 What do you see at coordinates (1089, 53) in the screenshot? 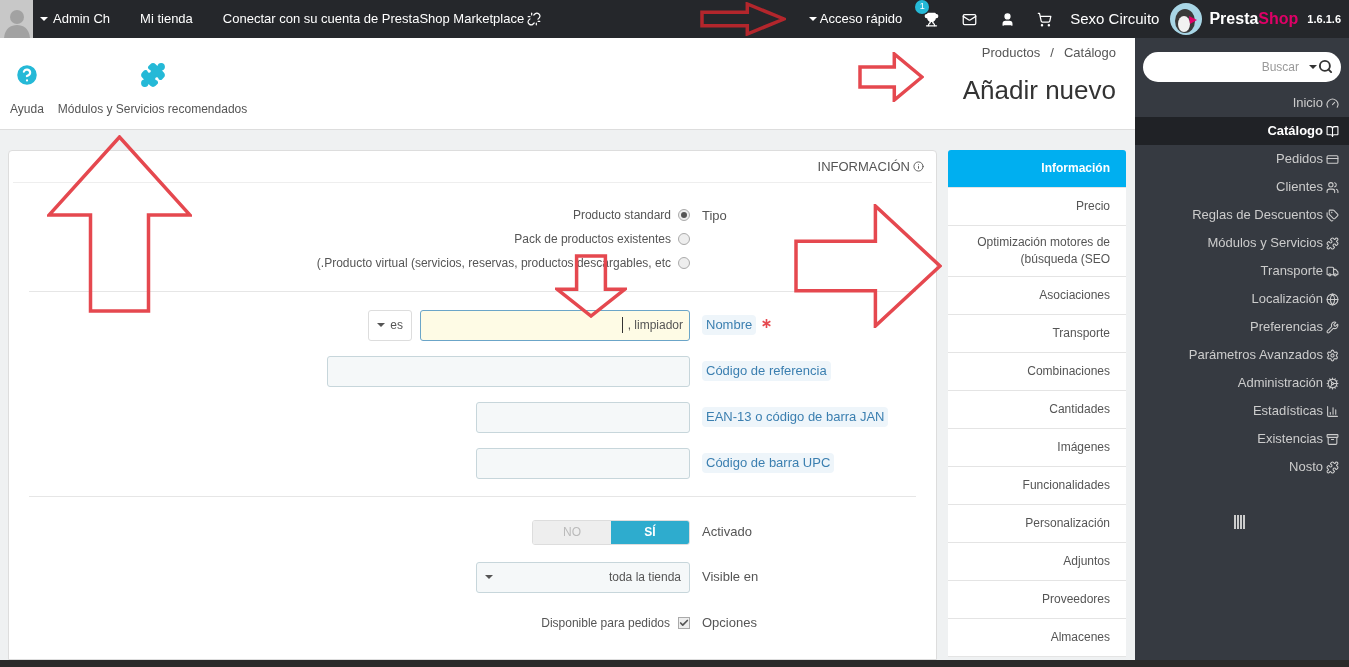
I see `breadcrumb-link: Catálogo` at bounding box center [1089, 53].